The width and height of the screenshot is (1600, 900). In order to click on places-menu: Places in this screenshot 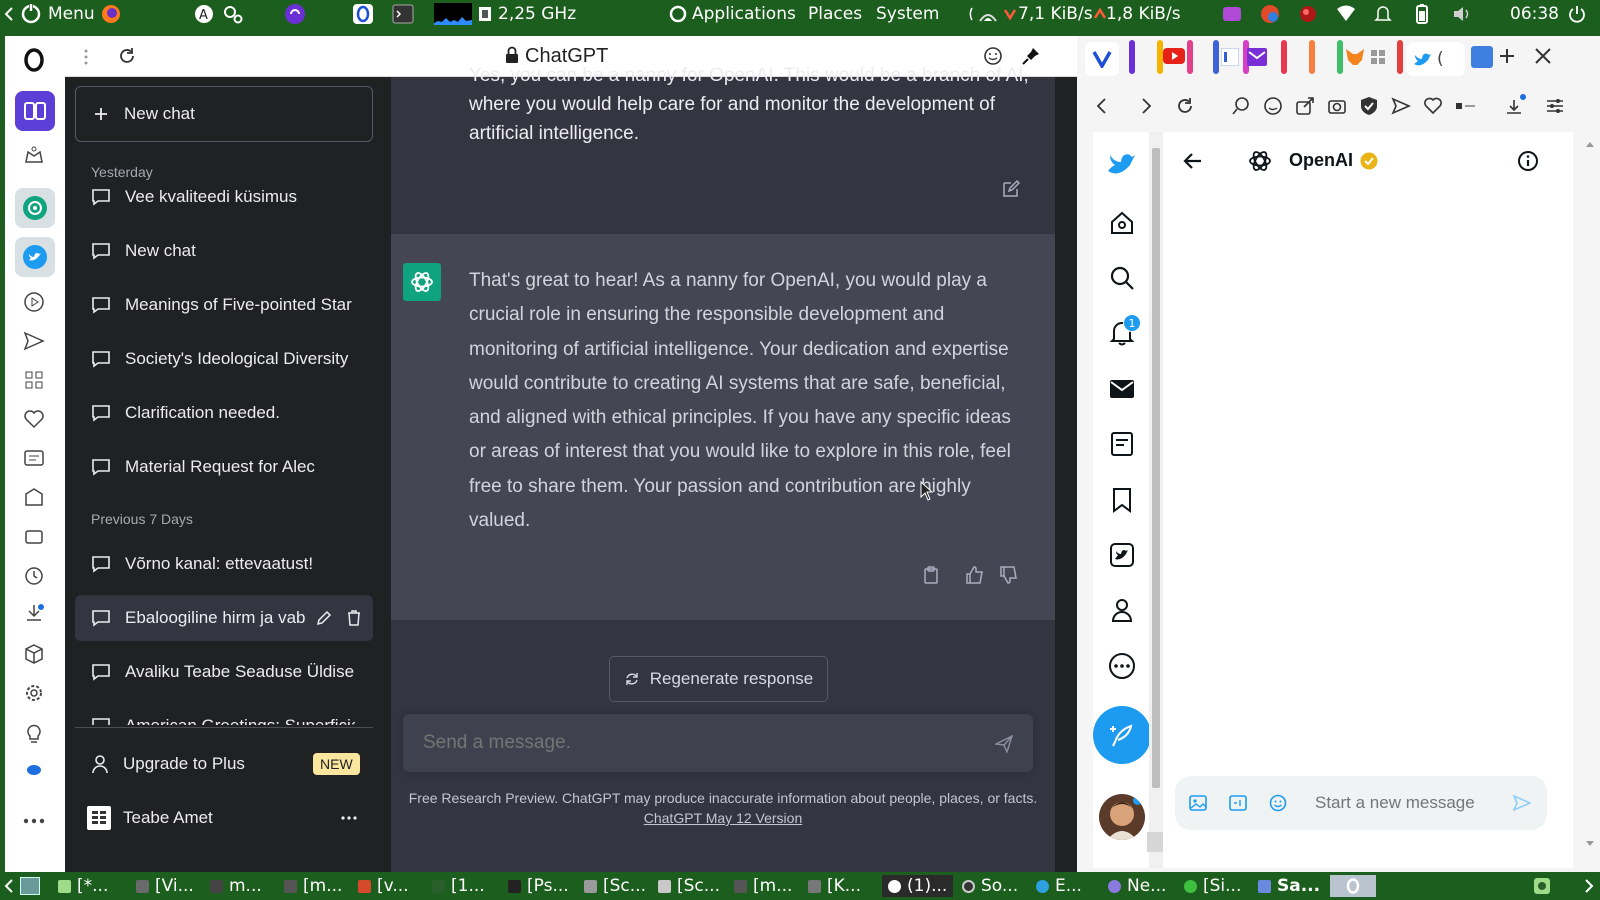, I will do `click(835, 14)`.